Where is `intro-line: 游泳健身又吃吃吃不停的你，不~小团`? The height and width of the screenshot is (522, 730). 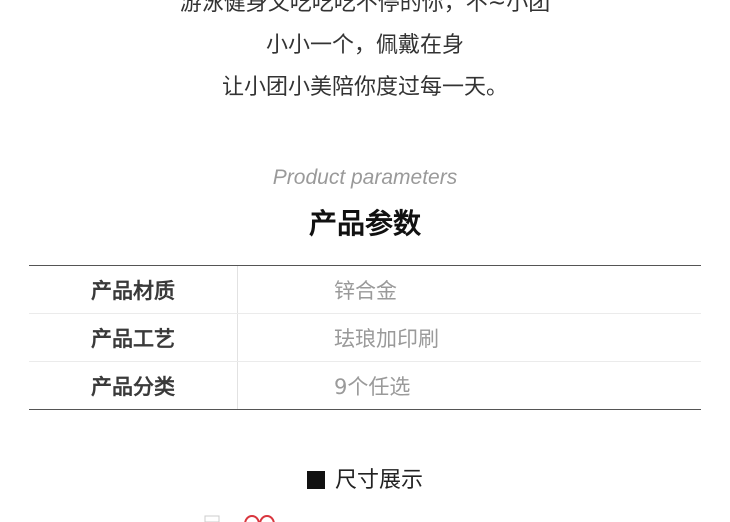
intro-line: 游泳健身又吃吃吃不停的你，不~小团 is located at coordinates (365, 8).